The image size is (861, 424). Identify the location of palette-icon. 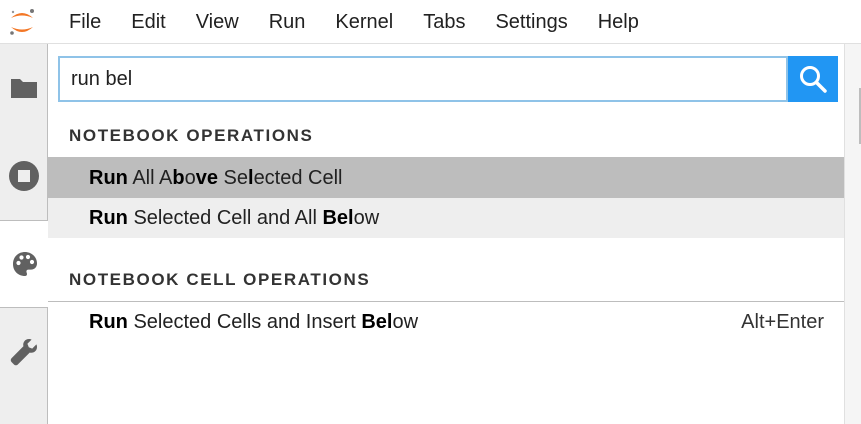
(24, 264).